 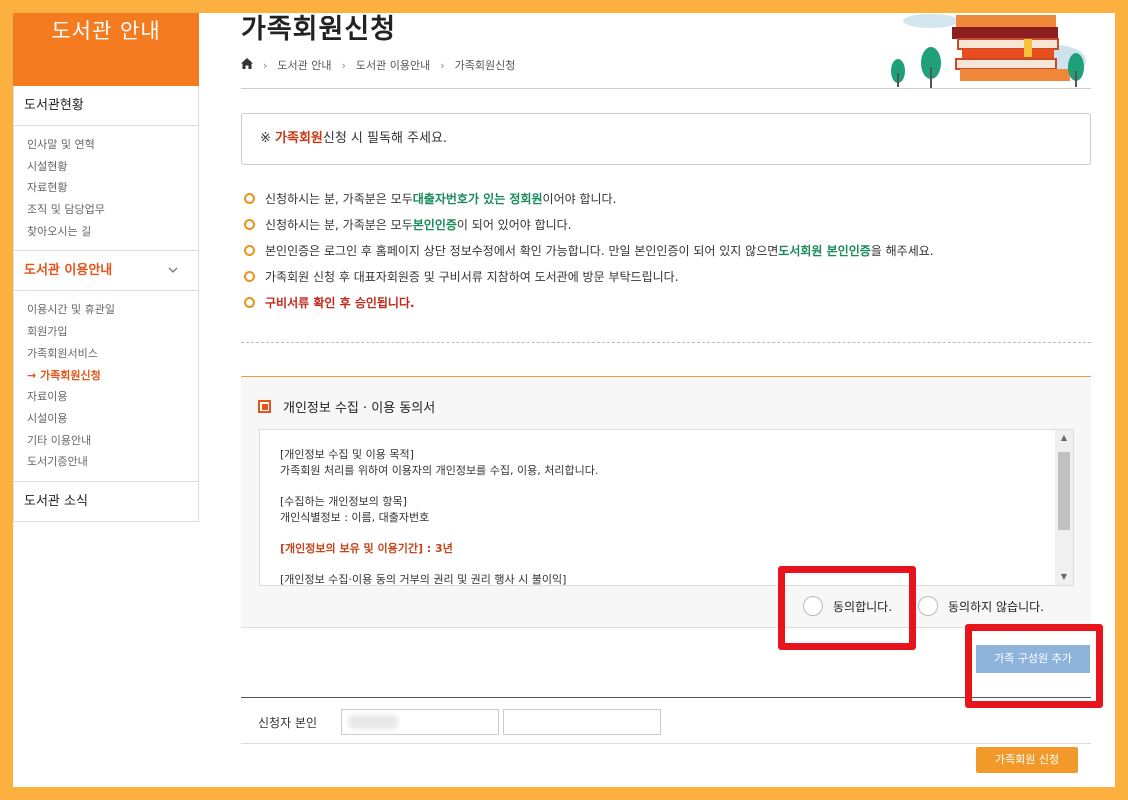 I want to click on add-family-member-button: 가족 구성원 추가, so click(x=1033, y=659).